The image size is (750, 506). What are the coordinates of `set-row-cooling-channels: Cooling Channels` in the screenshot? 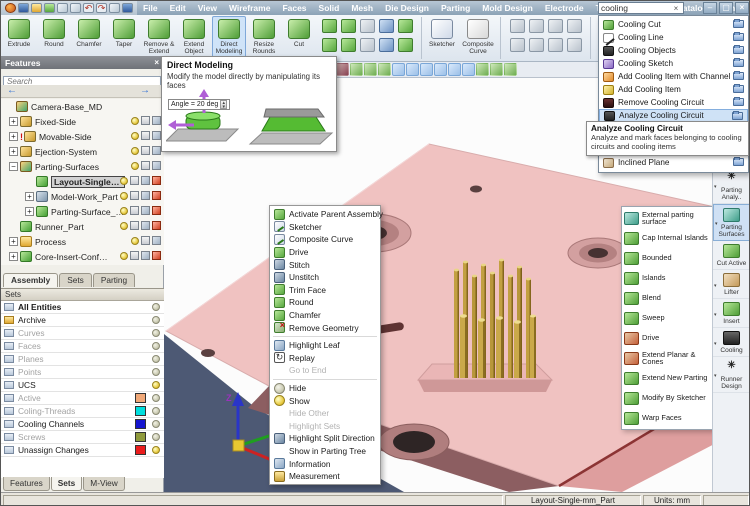 It's located at (82, 424).